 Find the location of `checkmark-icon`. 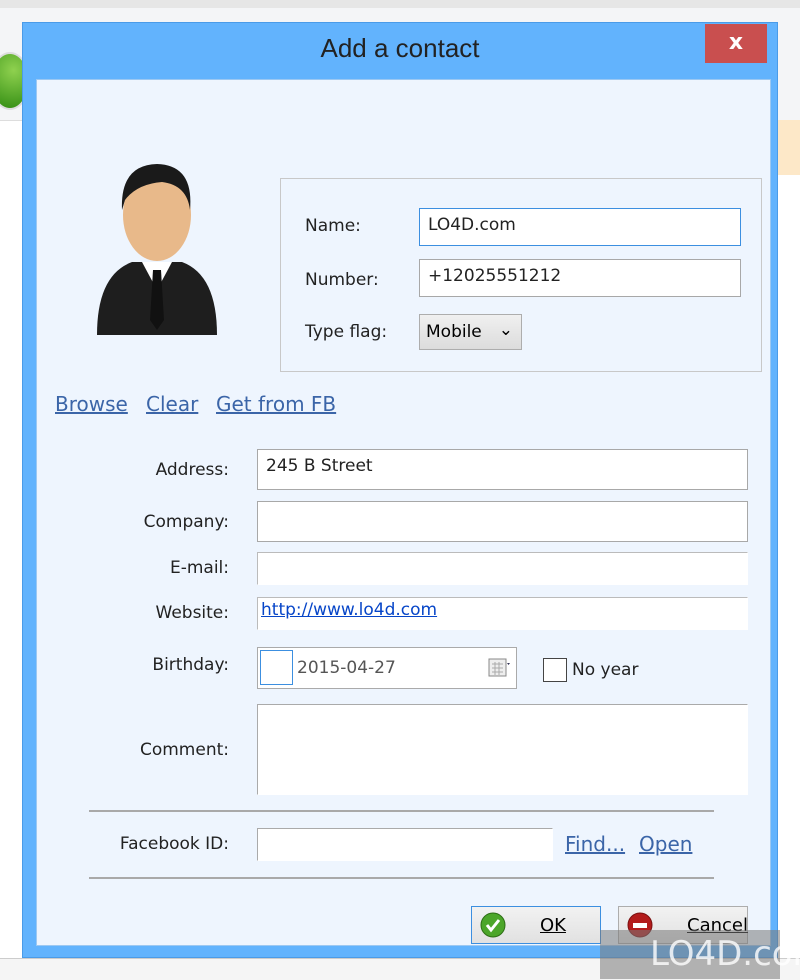

checkmark-icon is located at coordinates (493, 925).